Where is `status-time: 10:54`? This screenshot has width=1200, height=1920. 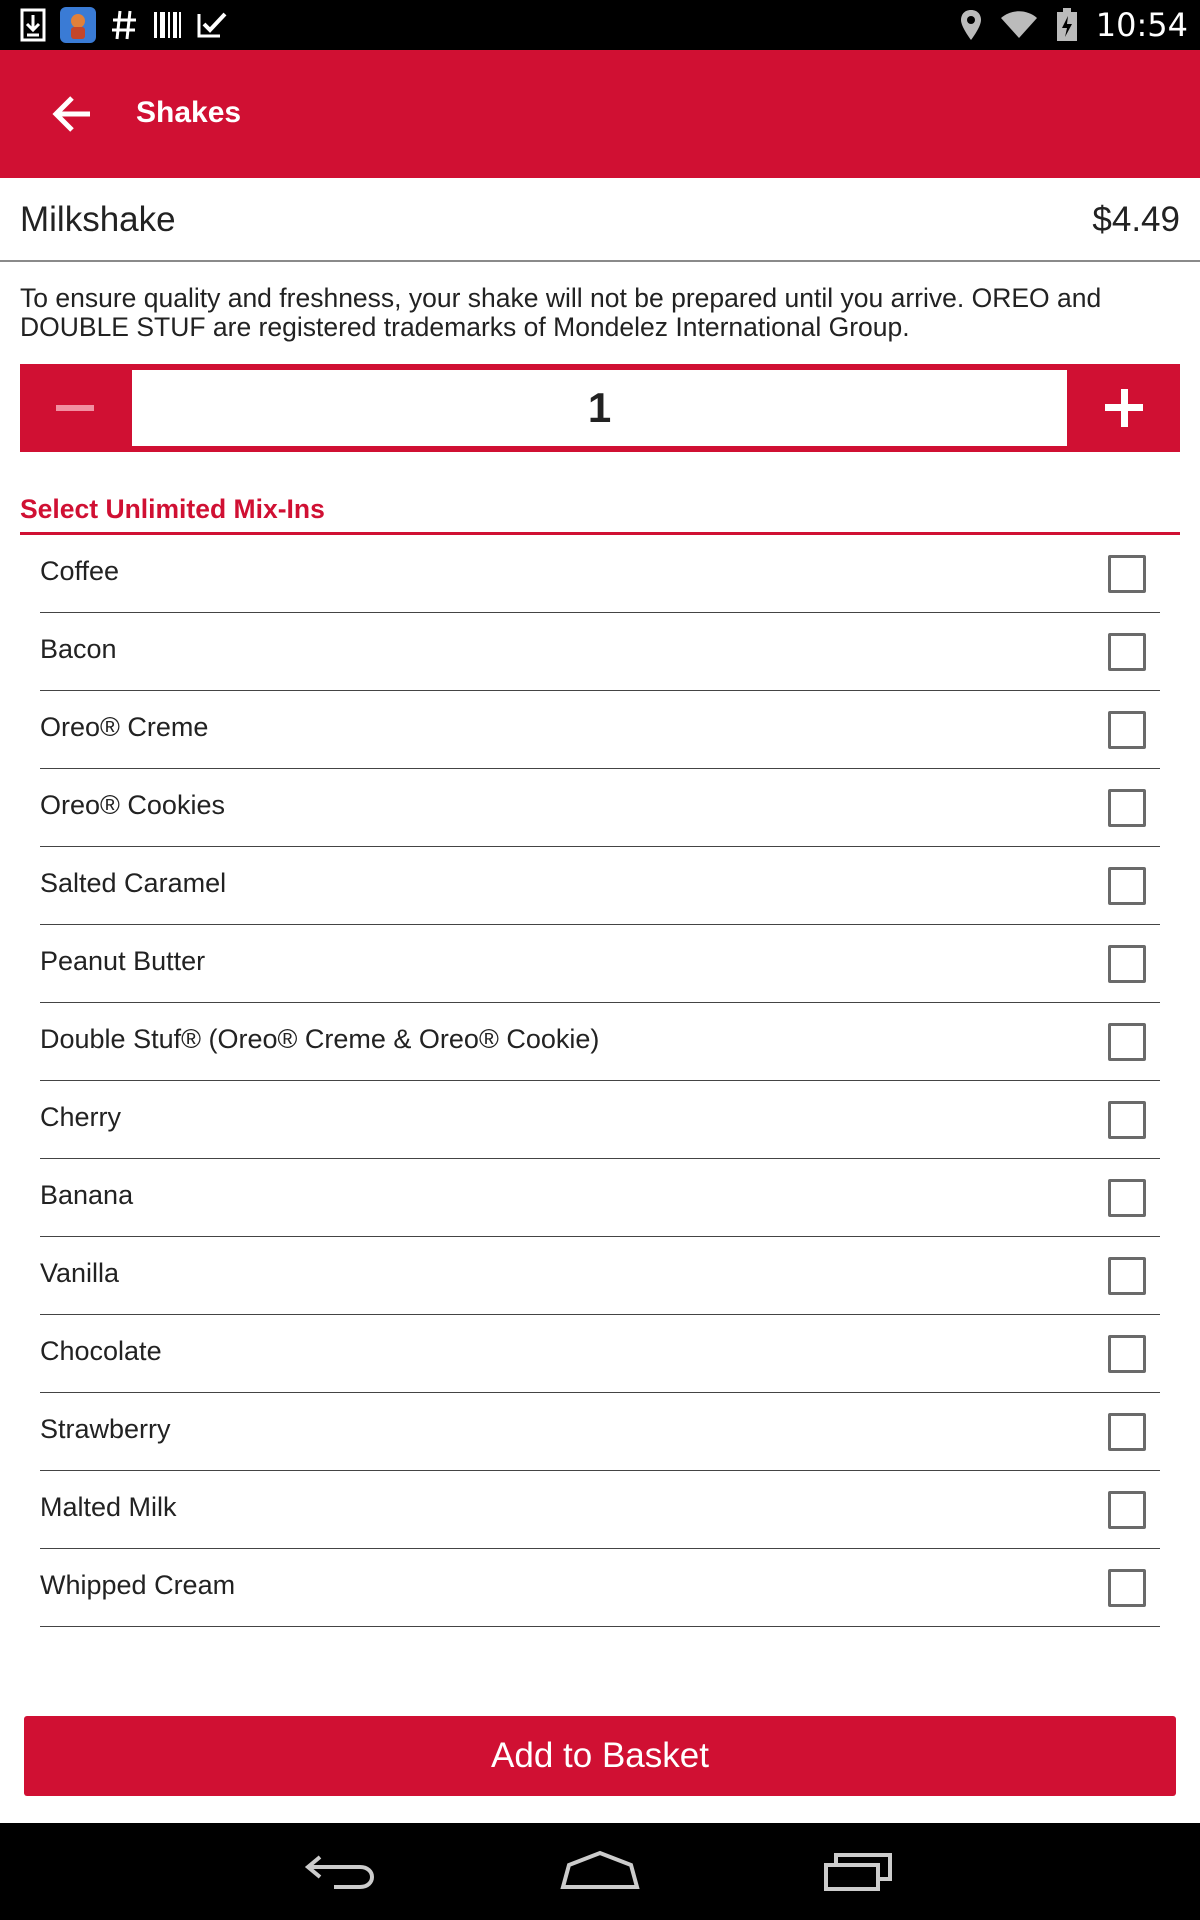
status-time: 10:54 is located at coordinates (1141, 25).